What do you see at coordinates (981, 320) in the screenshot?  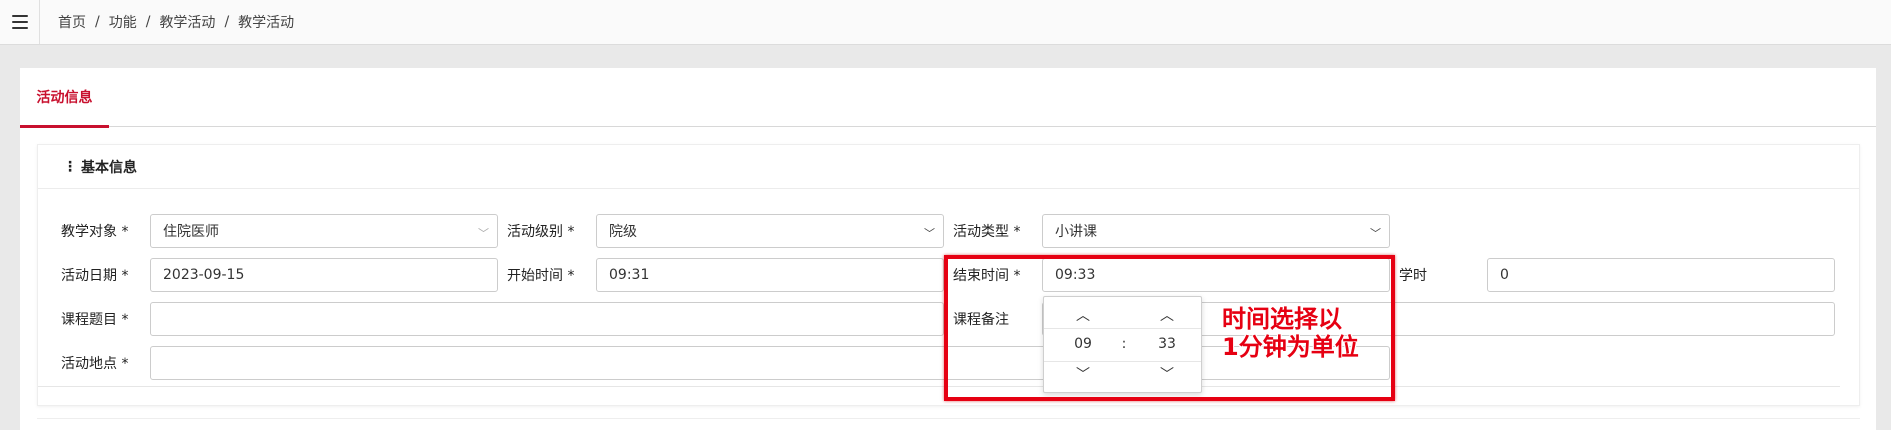 I see `course-note-label: 课程备注` at bounding box center [981, 320].